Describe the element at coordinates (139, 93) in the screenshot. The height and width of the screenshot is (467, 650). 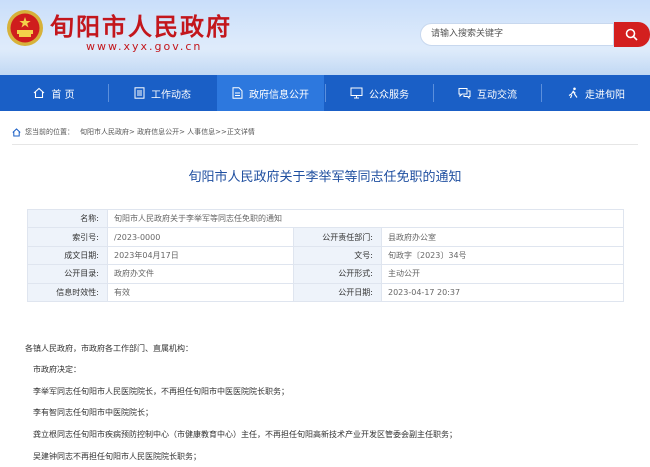
I see `document-list-icon` at that location.